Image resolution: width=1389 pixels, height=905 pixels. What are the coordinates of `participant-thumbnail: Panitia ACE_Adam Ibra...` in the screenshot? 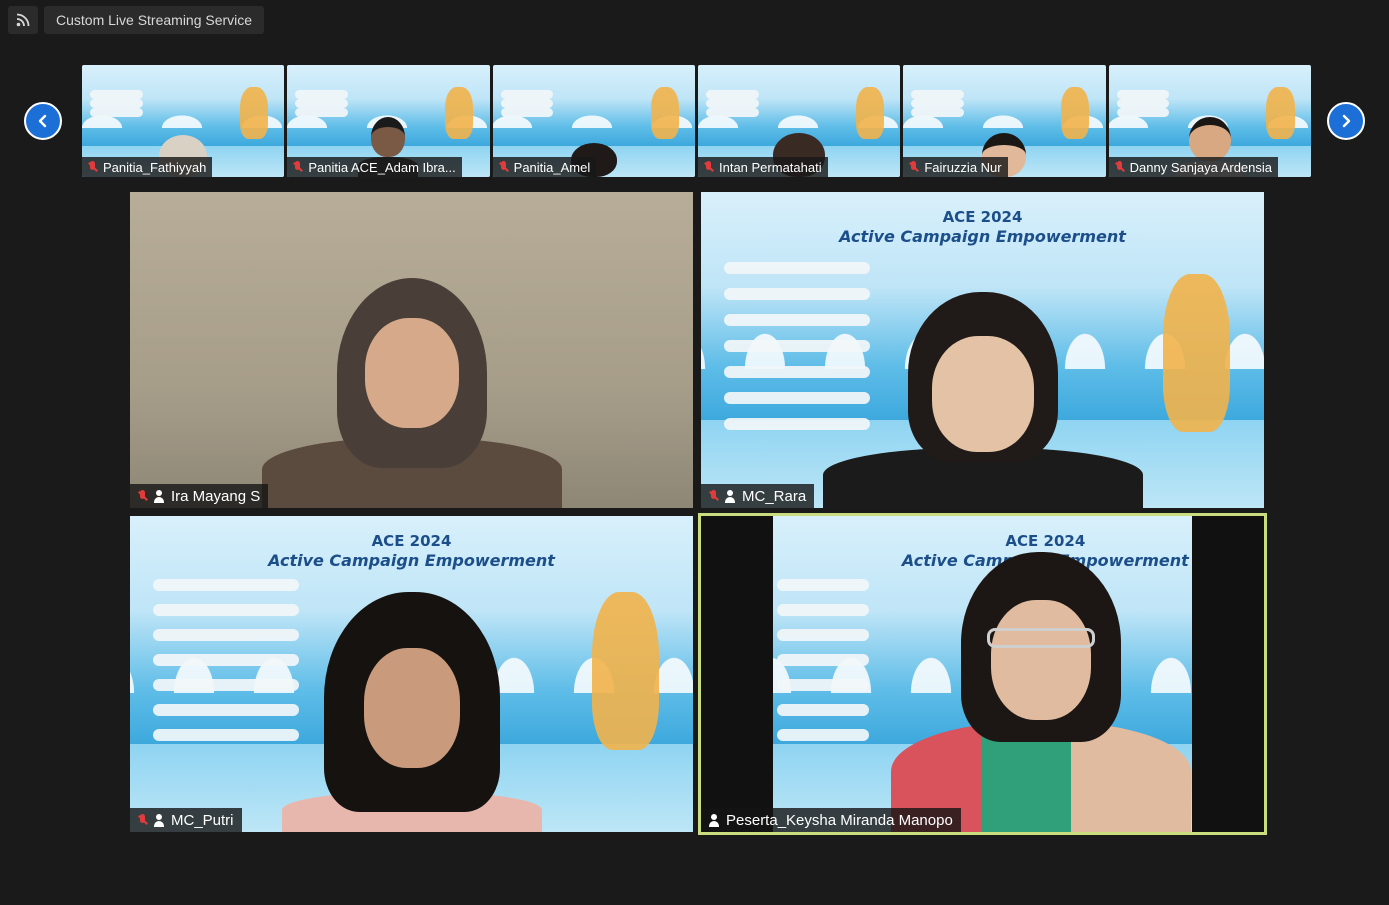 It's located at (388, 121).